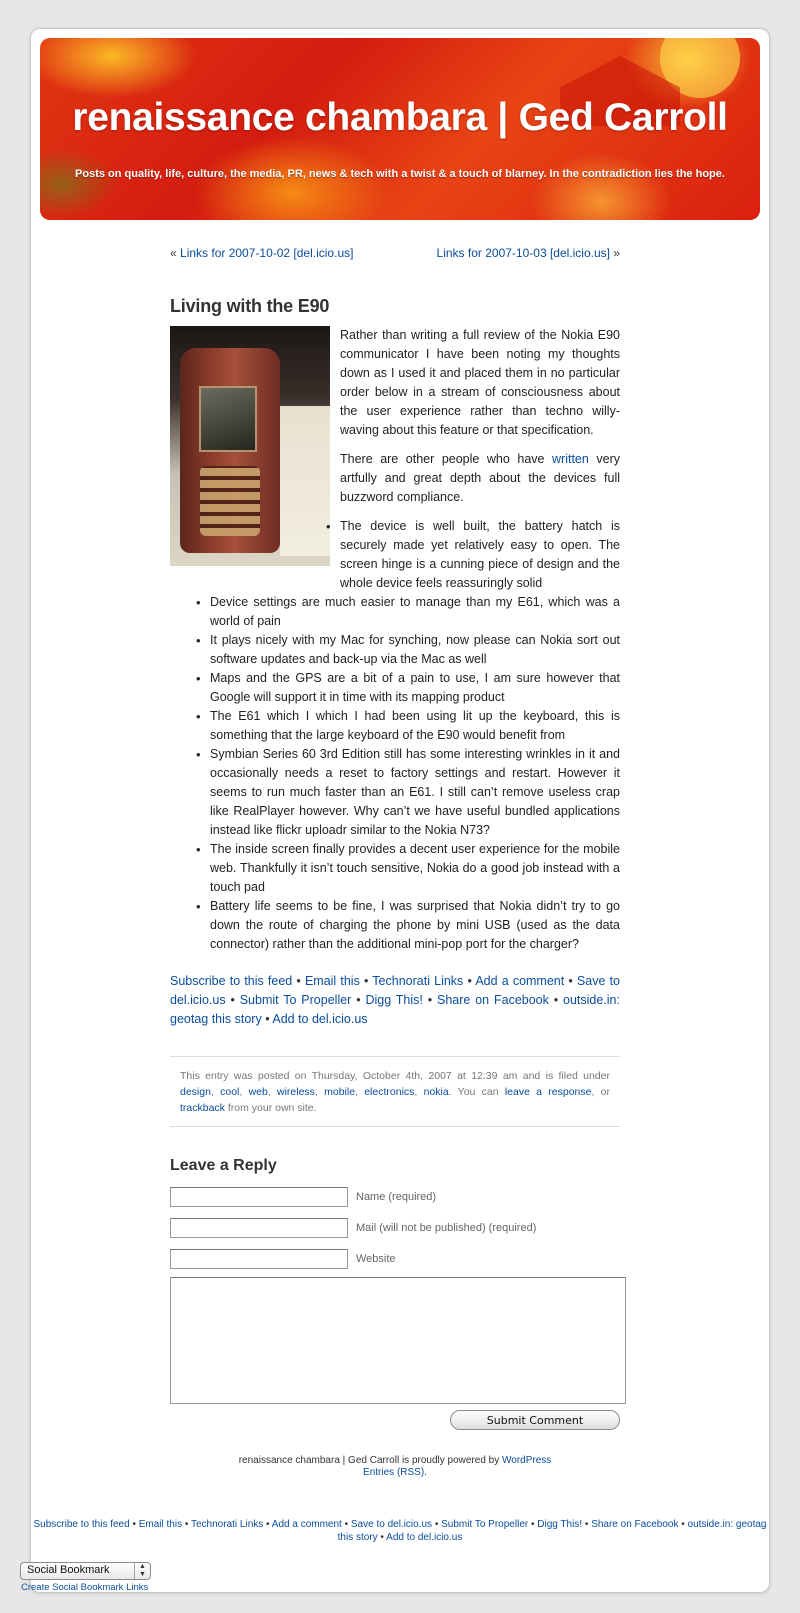 The image size is (800, 1613). I want to click on meta-text: . You can, so click(476, 1092).